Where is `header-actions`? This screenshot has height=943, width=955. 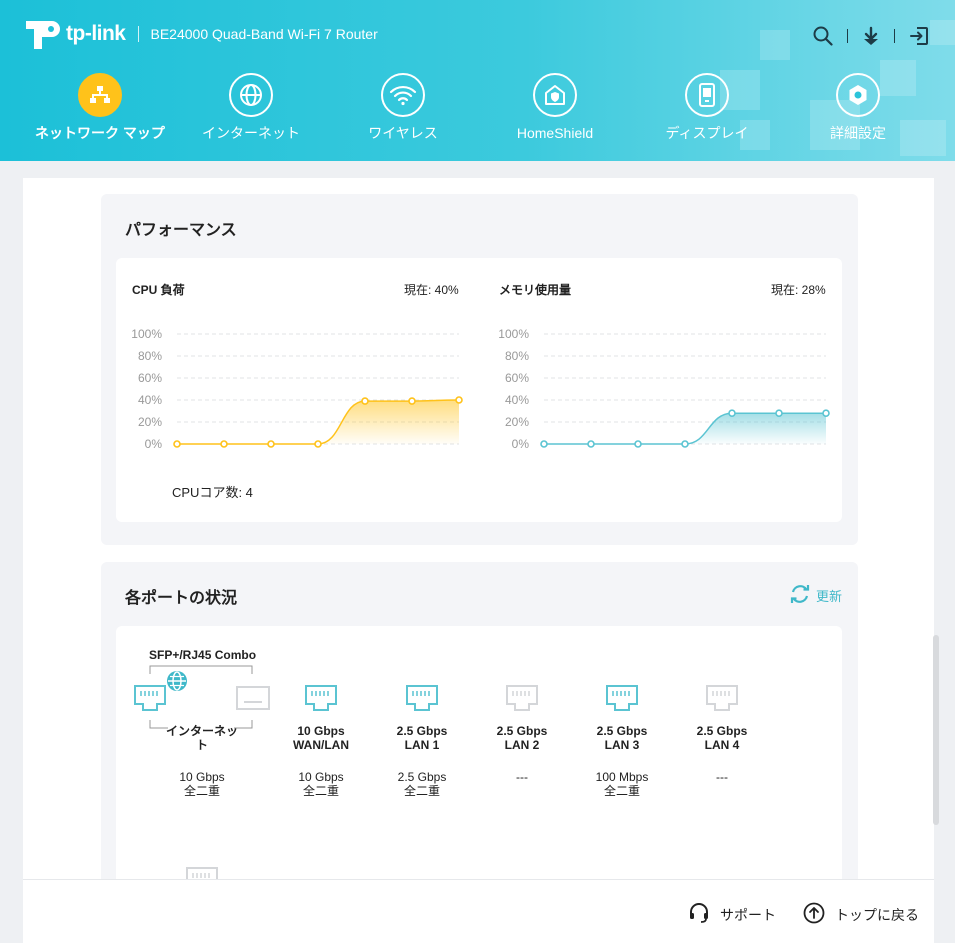 header-actions is located at coordinates (871, 36).